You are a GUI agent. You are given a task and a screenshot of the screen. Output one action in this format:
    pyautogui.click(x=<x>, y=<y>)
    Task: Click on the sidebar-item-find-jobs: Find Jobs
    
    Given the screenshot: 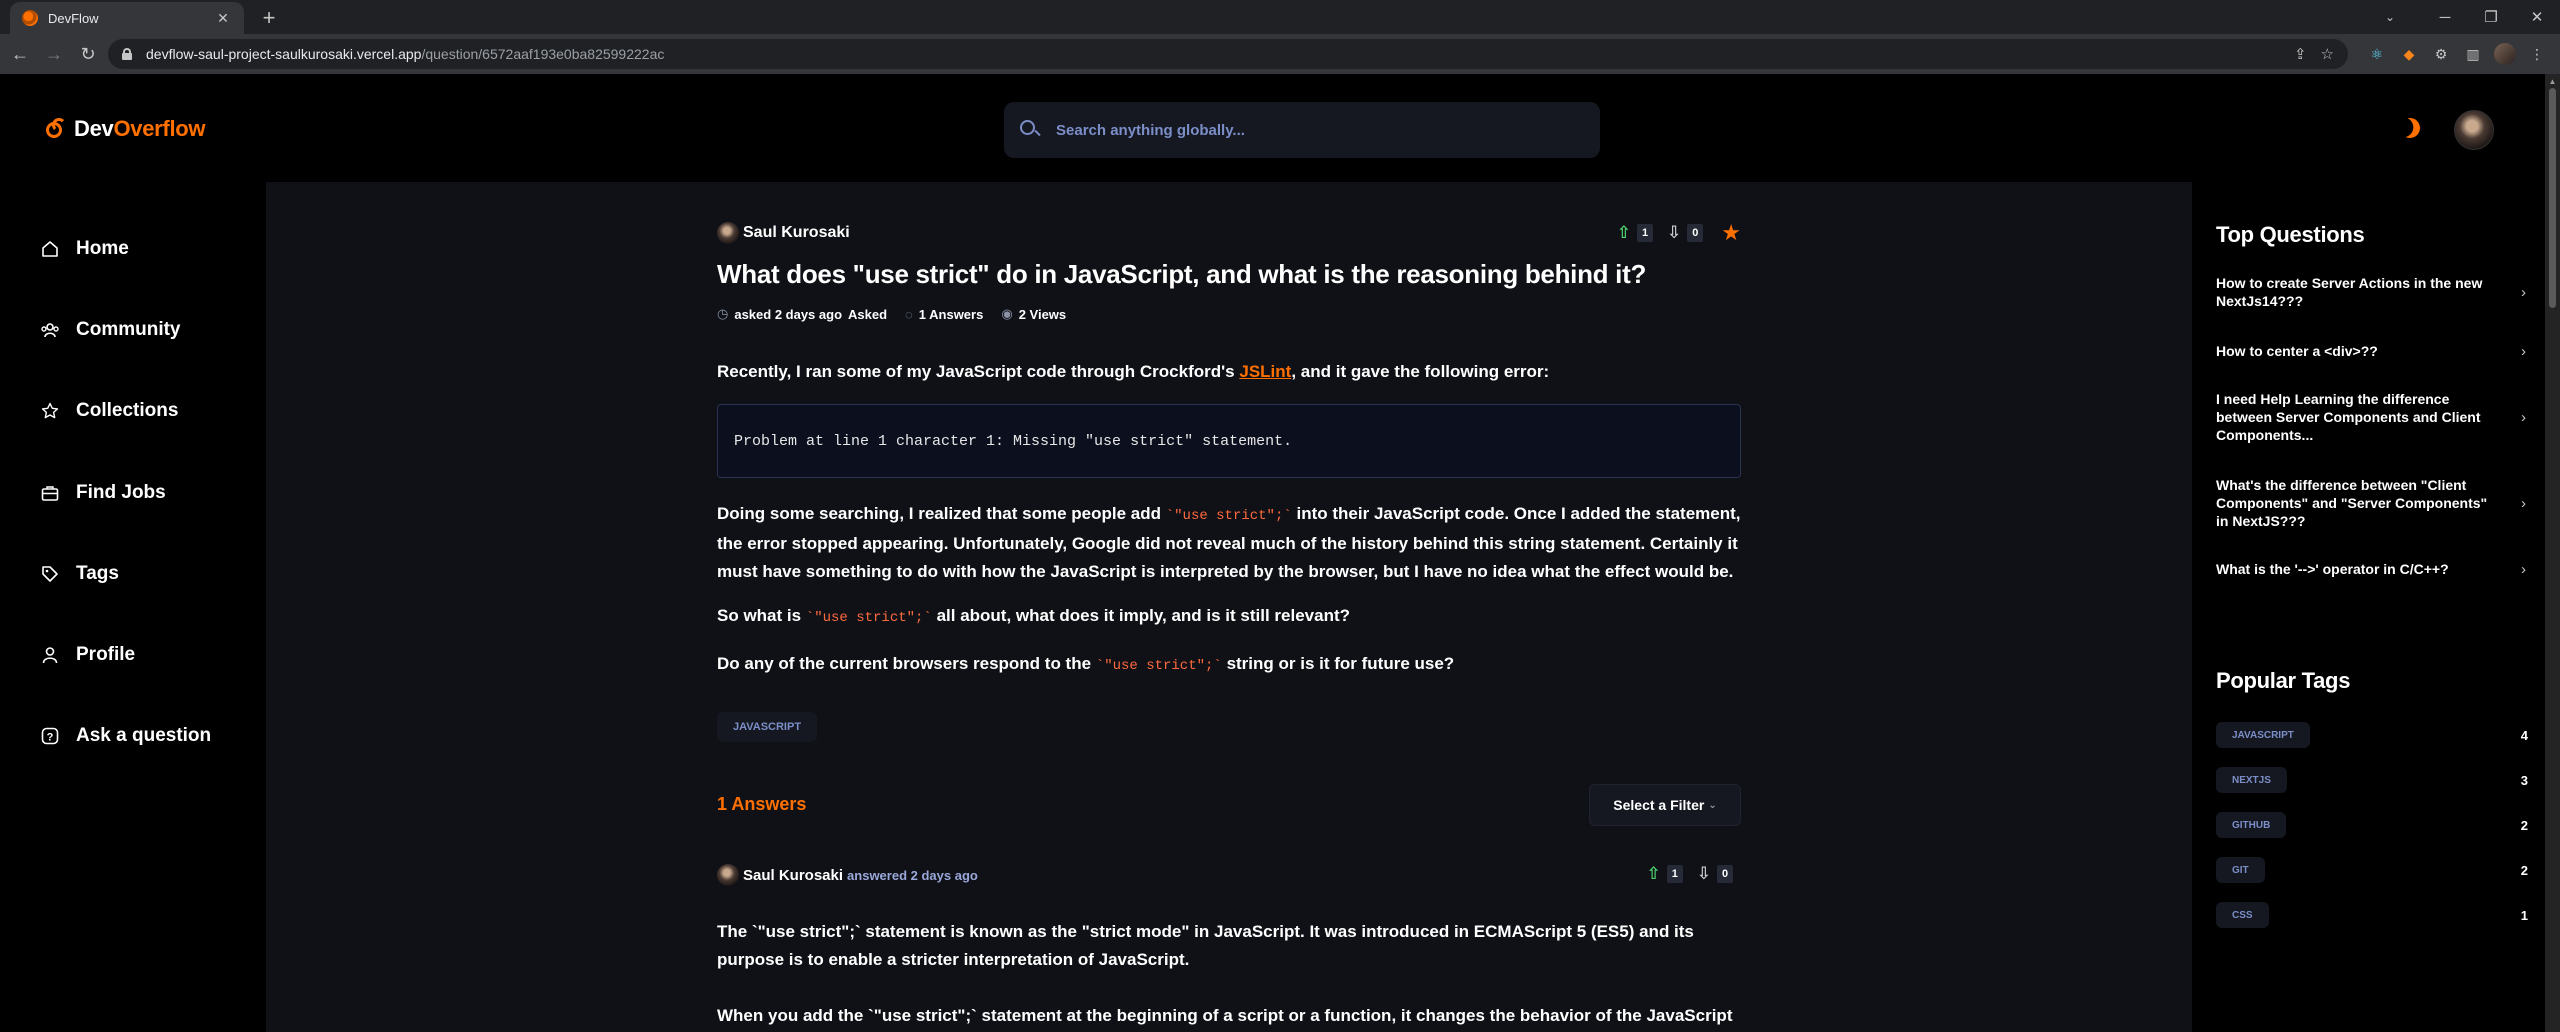 What is the action you would take?
    pyautogui.click(x=103, y=493)
    